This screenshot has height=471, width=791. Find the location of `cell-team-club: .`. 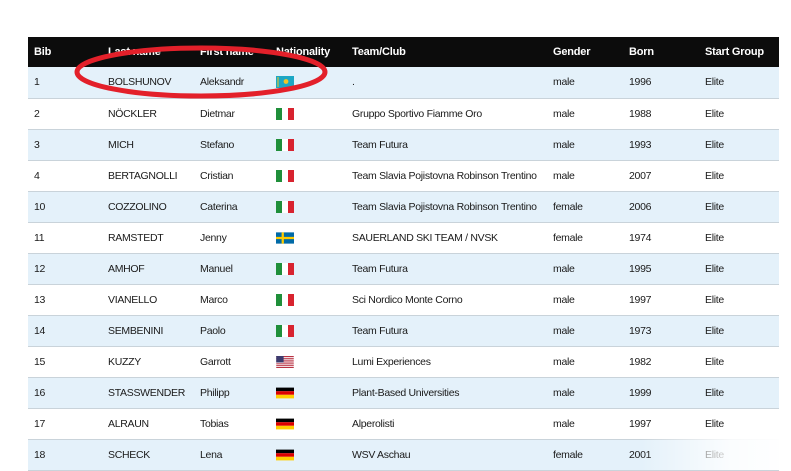

cell-team-club: . is located at coordinates (446, 83).